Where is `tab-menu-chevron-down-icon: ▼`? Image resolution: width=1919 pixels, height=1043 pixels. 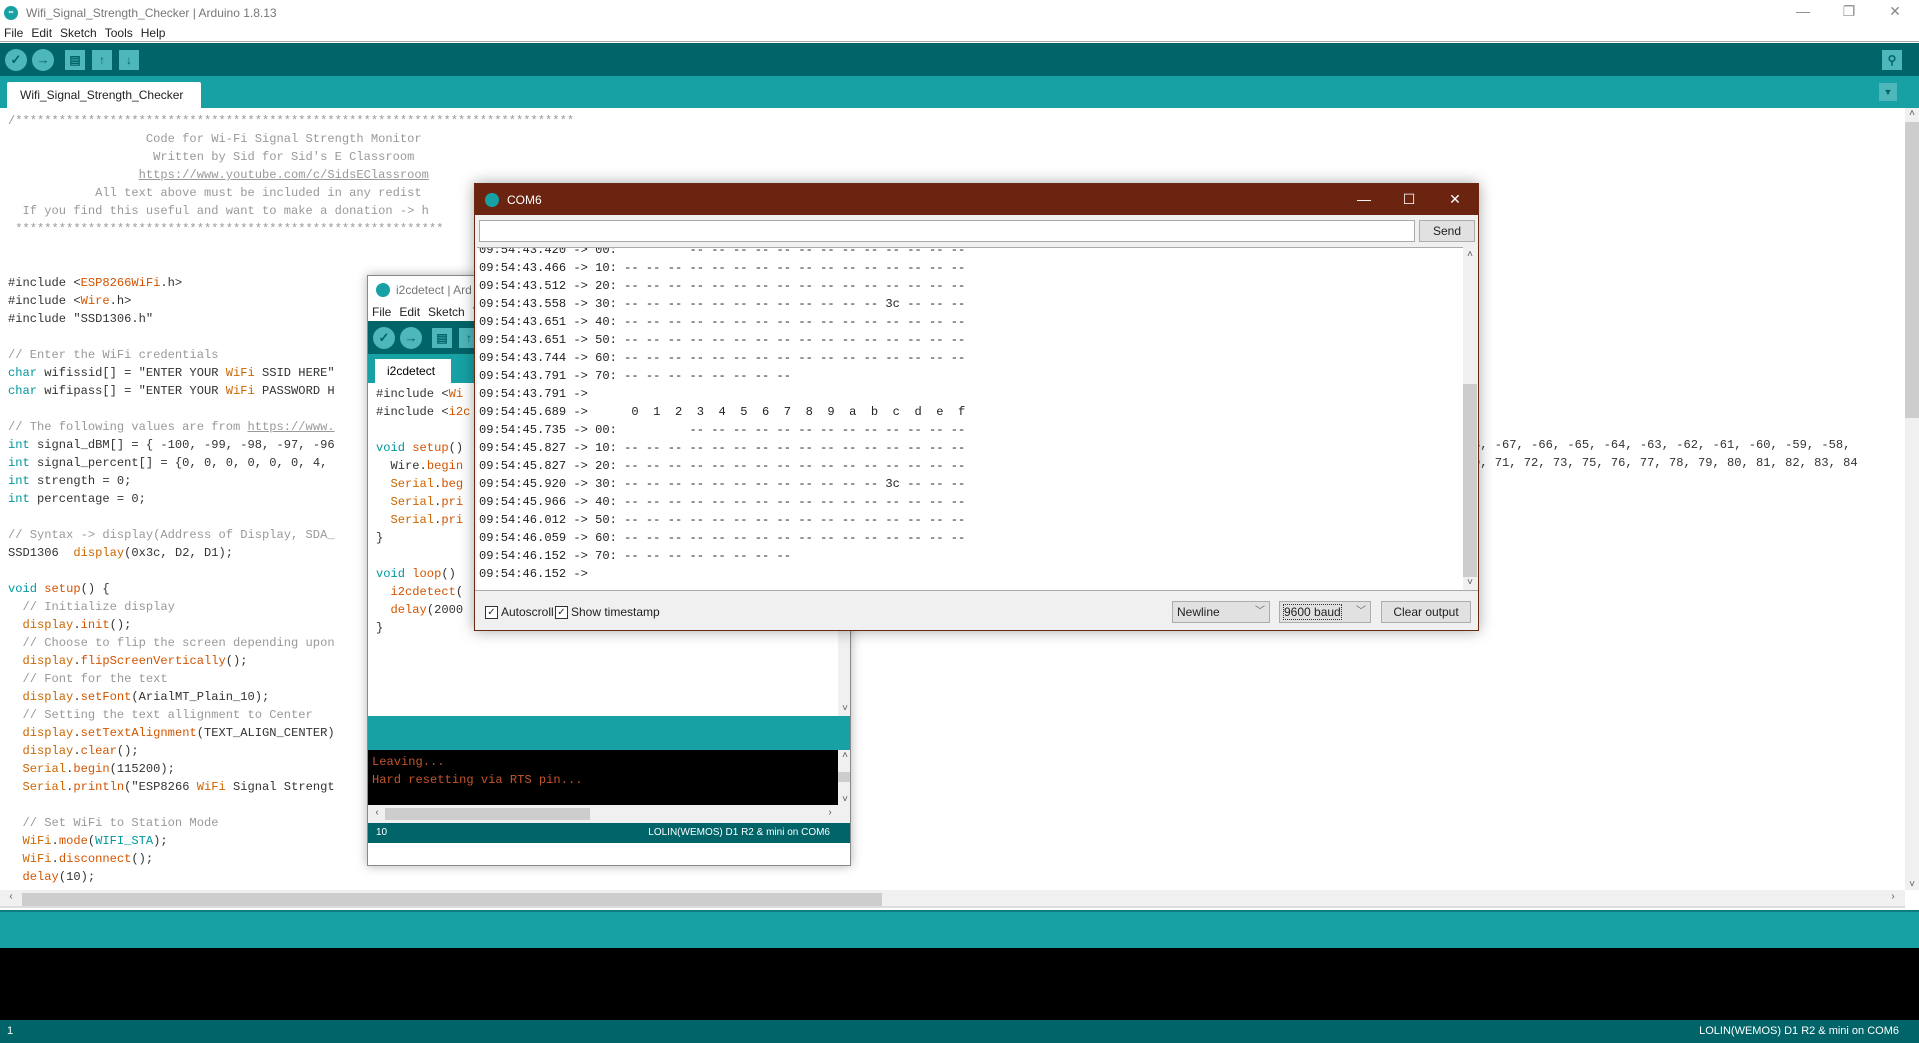
tab-menu-chevron-down-icon: ▼ is located at coordinates (1888, 92).